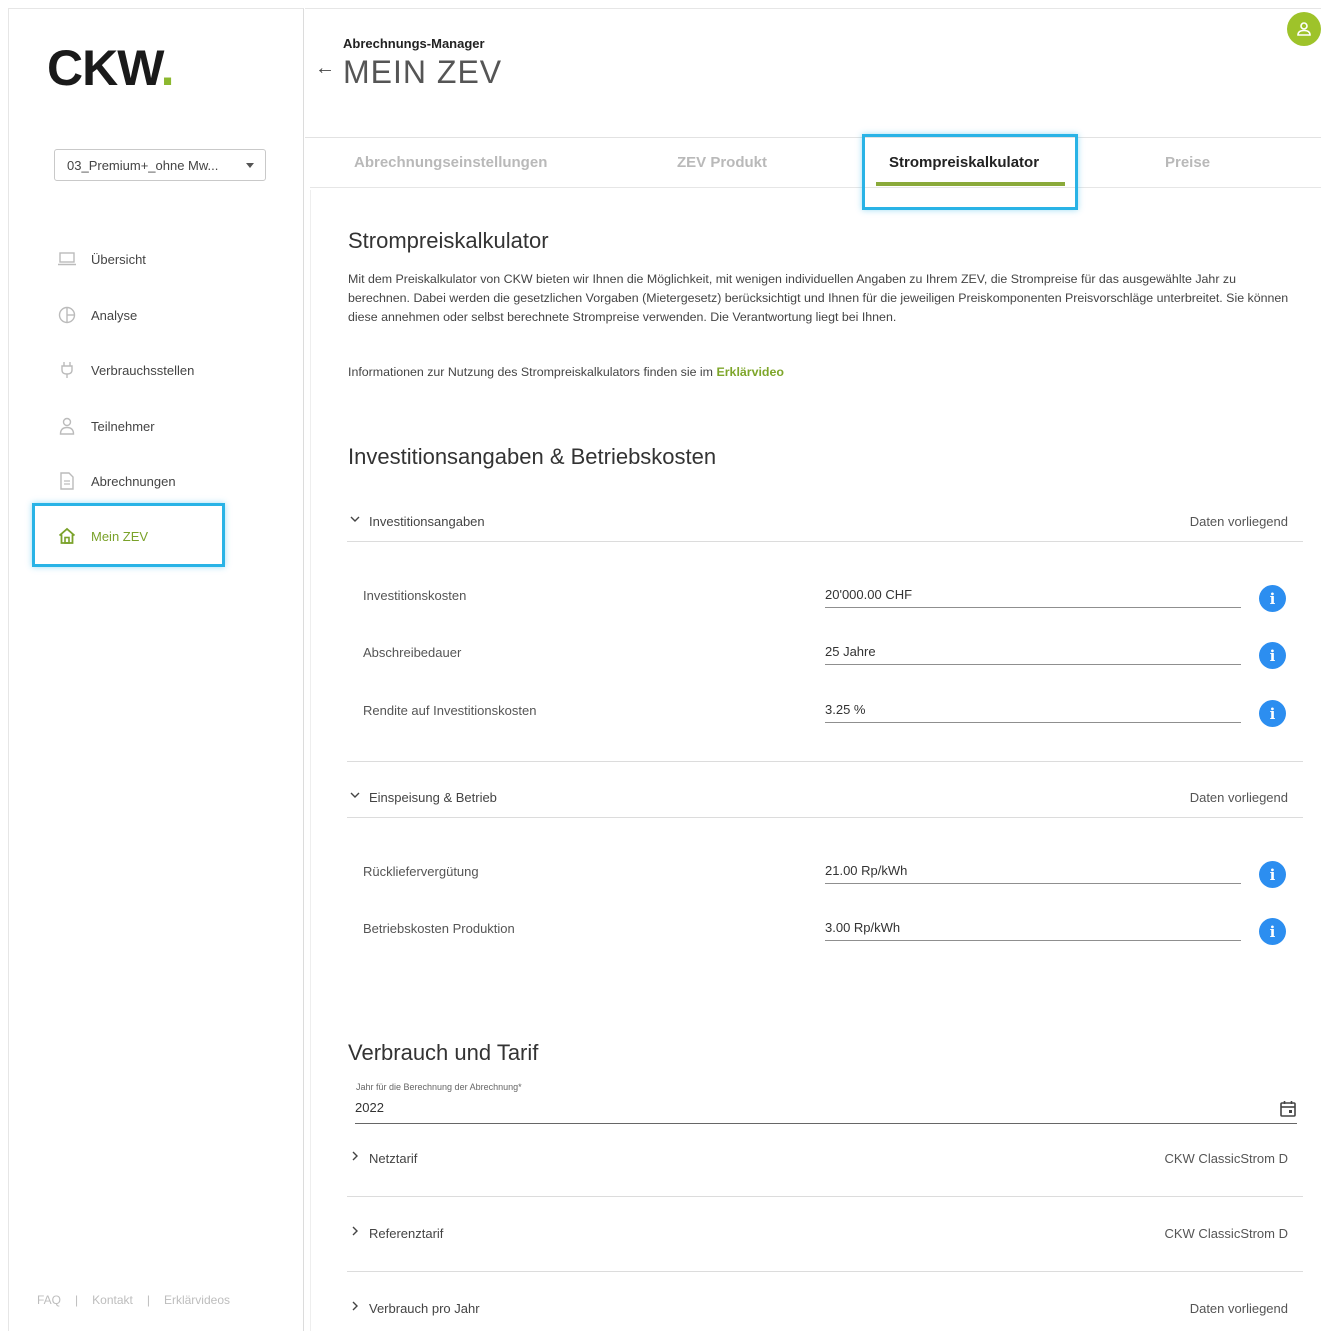 This screenshot has width=1321, height=1331. I want to click on section-divider, so click(825, 761).